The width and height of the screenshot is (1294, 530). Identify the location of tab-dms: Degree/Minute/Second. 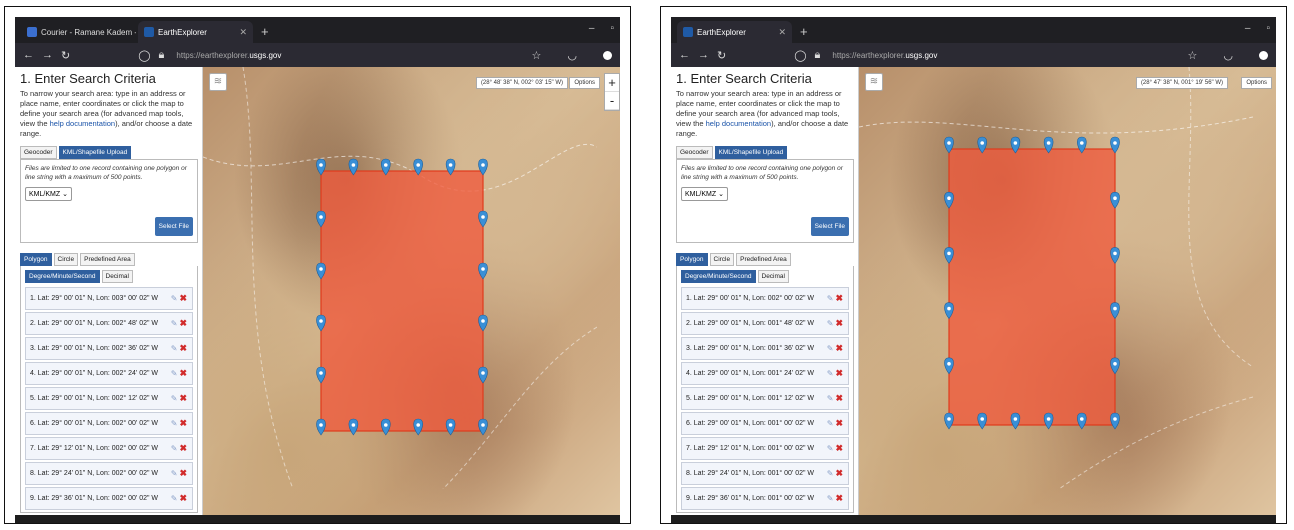
(62, 276).